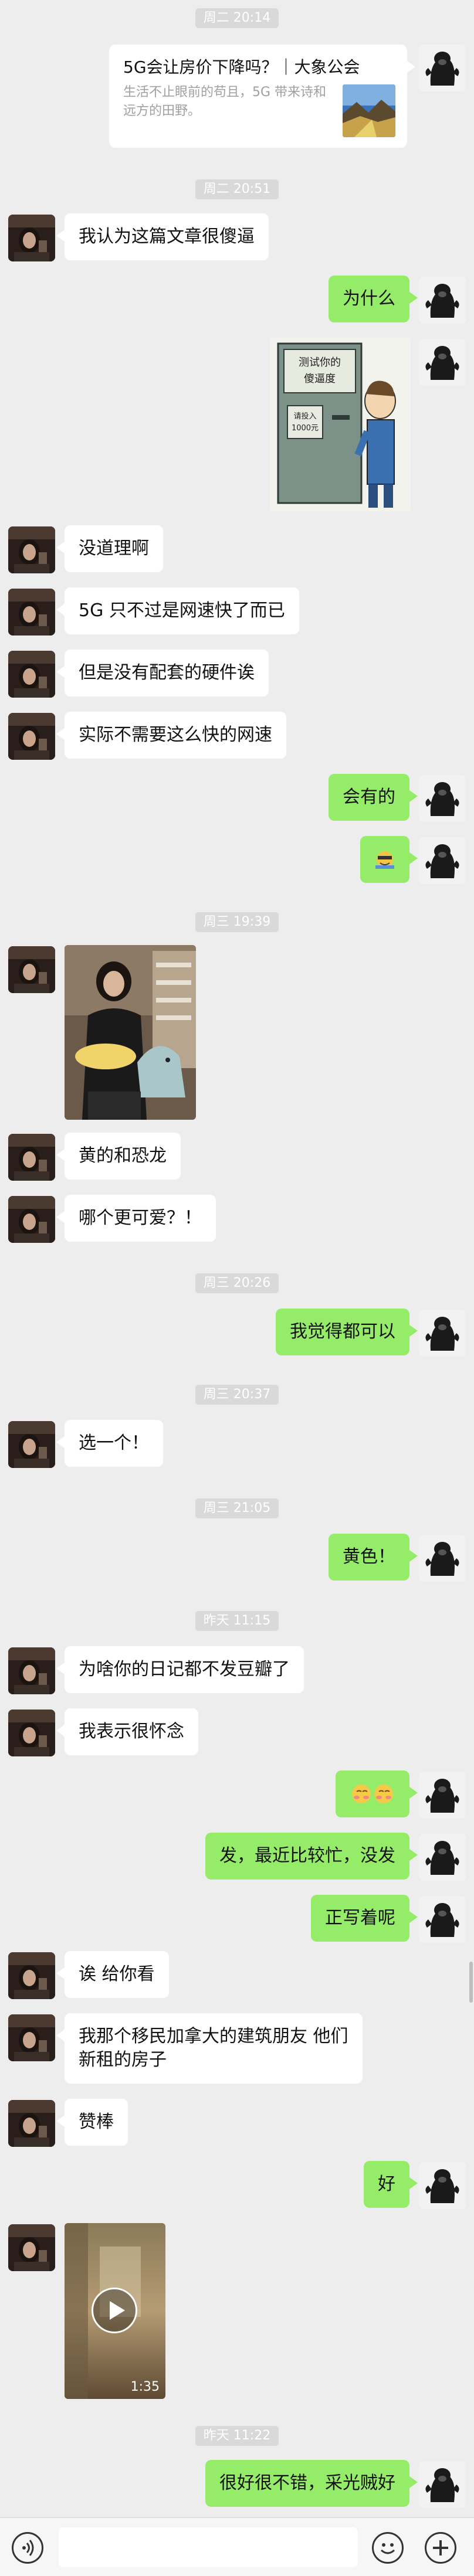  Describe the element at coordinates (109, 1443) in the screenshot. I see `incoming-message: 选一个！` at that location.